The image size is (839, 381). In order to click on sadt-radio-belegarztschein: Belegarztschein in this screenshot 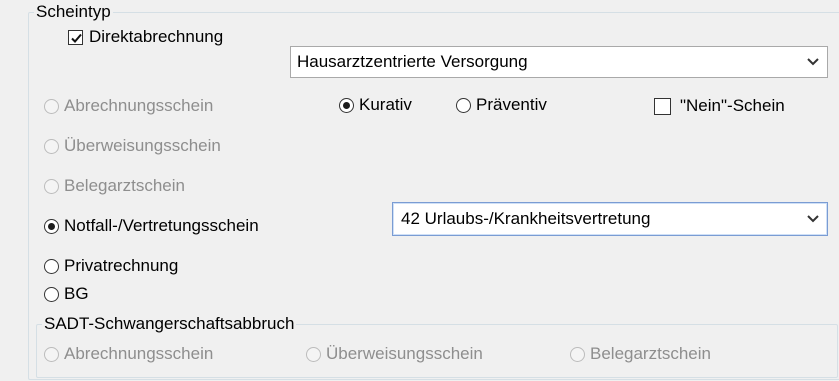, I will do `click(640, 354)`.